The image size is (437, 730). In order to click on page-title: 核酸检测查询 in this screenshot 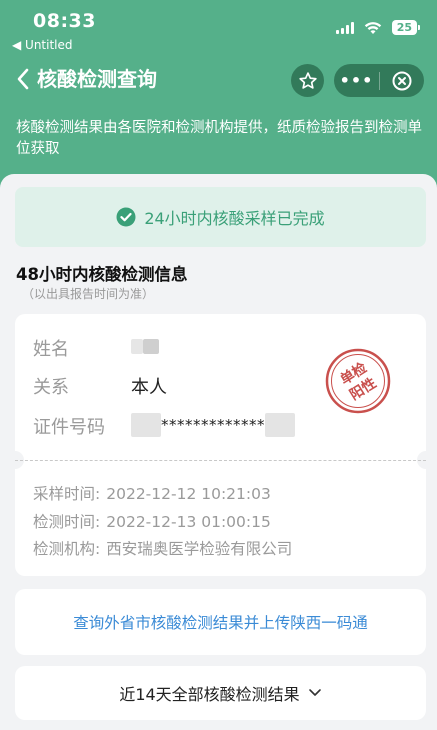, I will do `click(97, 79)`.